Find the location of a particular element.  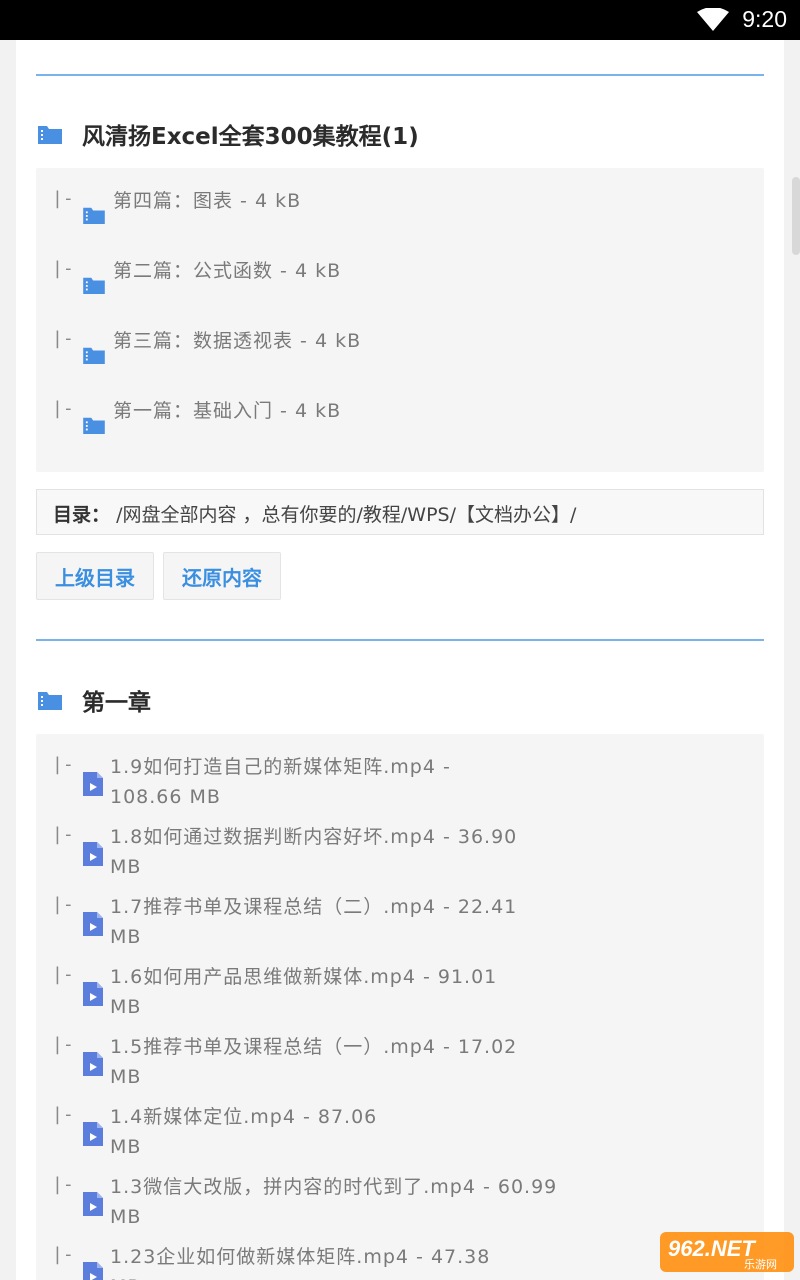

section-title: 风清扬Excel全套300集教程(1) is located at coordinates (227, 134).